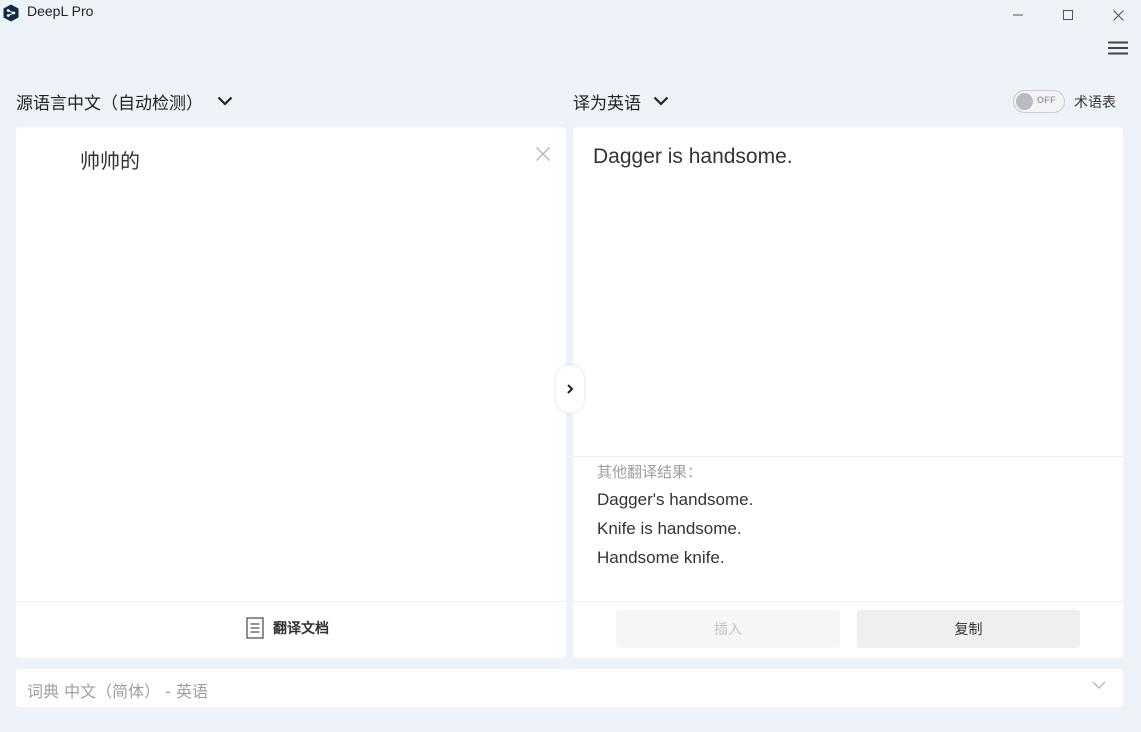 The image size is (1141, 732). Describe the element at coordinates (675, 558) in the screenshot. I see `alternative-item: Handsome knife.` at that location.